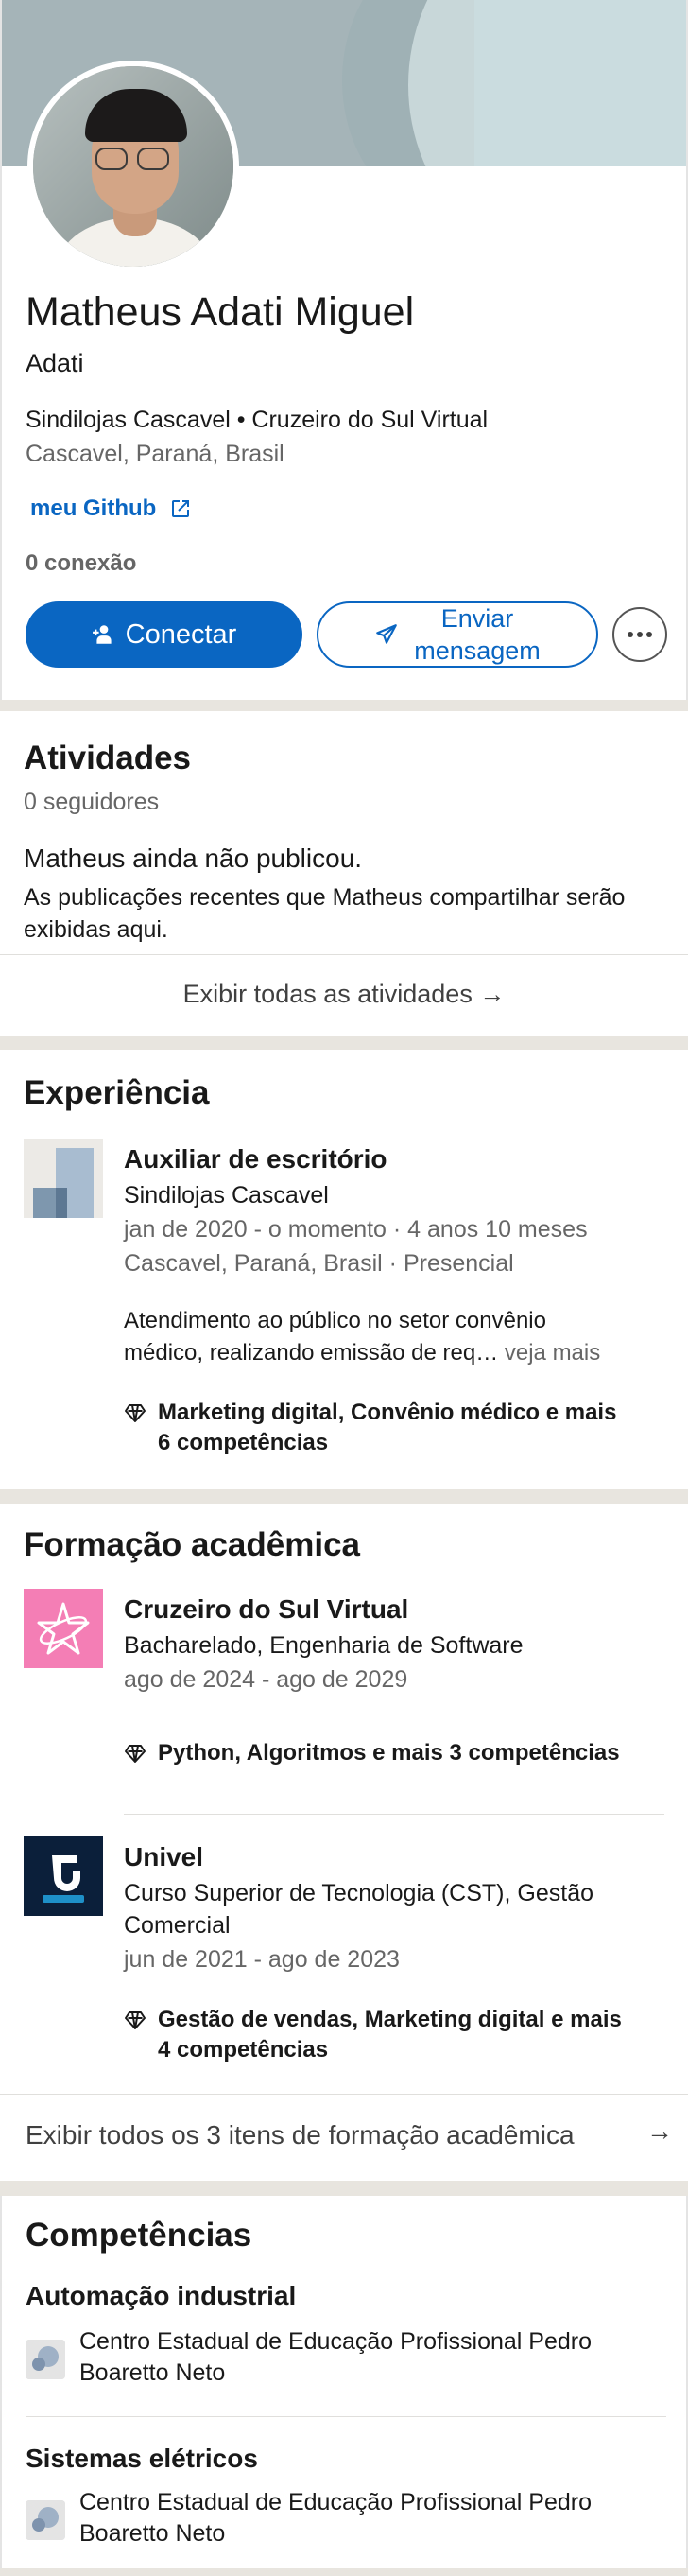  What do you see at coordinates (94, 508) in the screenshot?
I see `github-link-label: meu Github` at bounding box center [94, 508].